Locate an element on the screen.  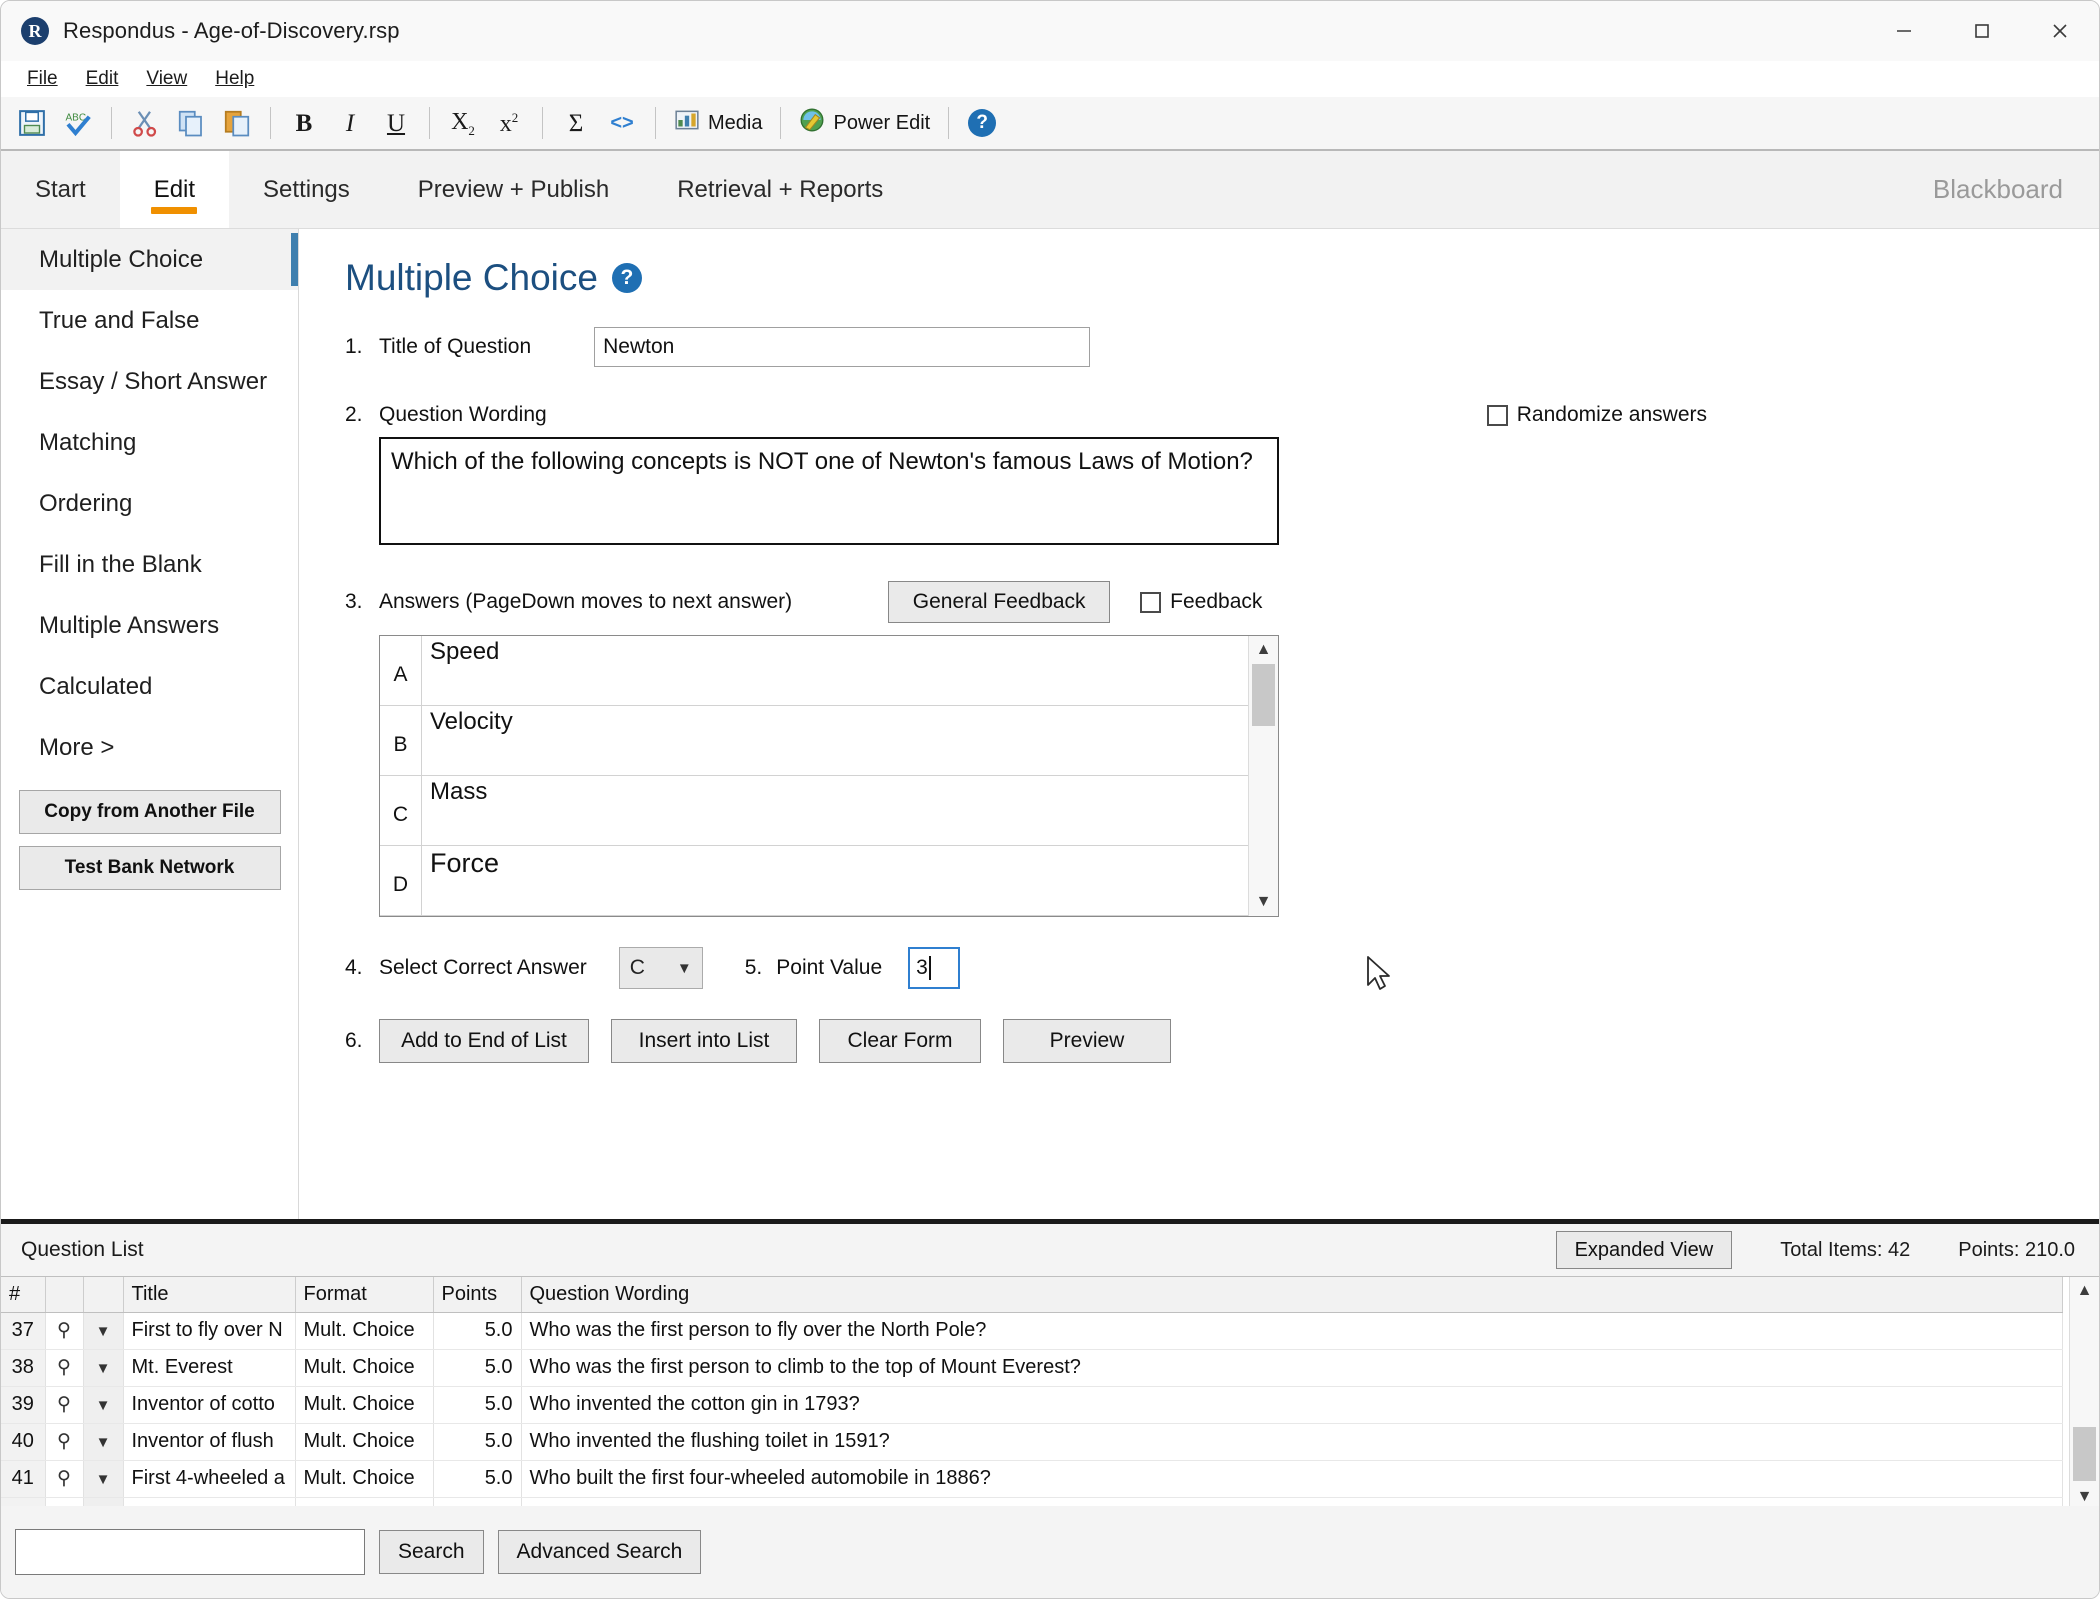
feedback-checkbox-wrap: Feedback is located at coordinates (1201, 602).